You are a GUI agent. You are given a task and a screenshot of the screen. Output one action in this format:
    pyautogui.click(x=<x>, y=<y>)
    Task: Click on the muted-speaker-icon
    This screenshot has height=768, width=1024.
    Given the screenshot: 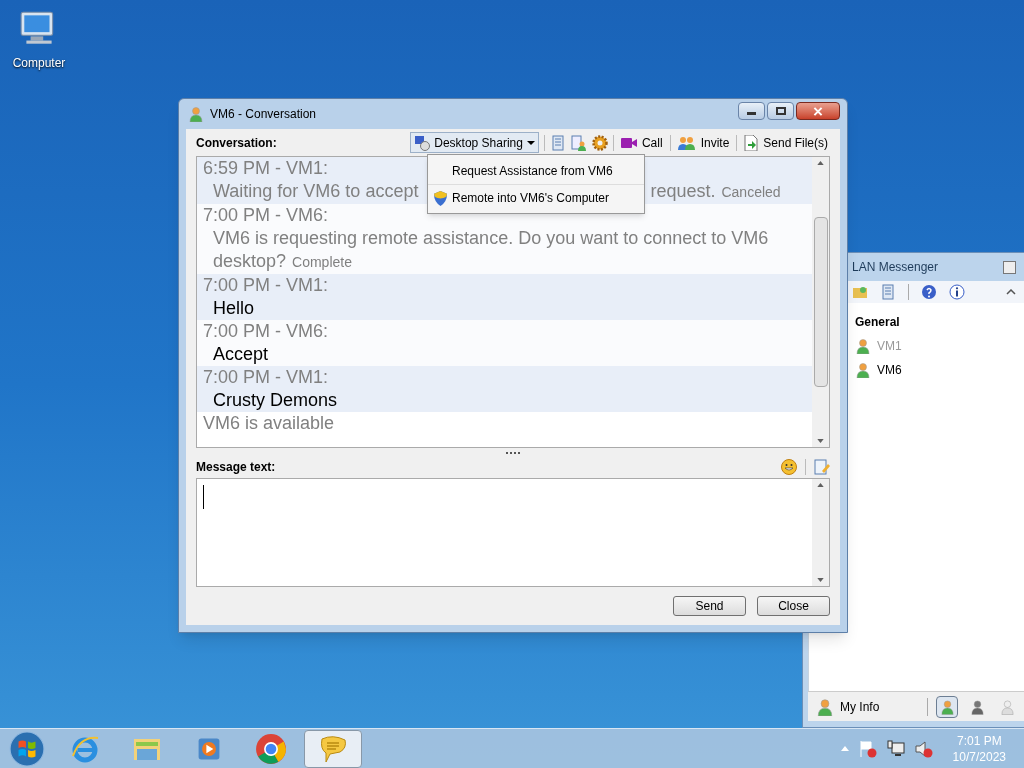 What is the action you would take?
    pyautogui.click(x=923, y=748)
    